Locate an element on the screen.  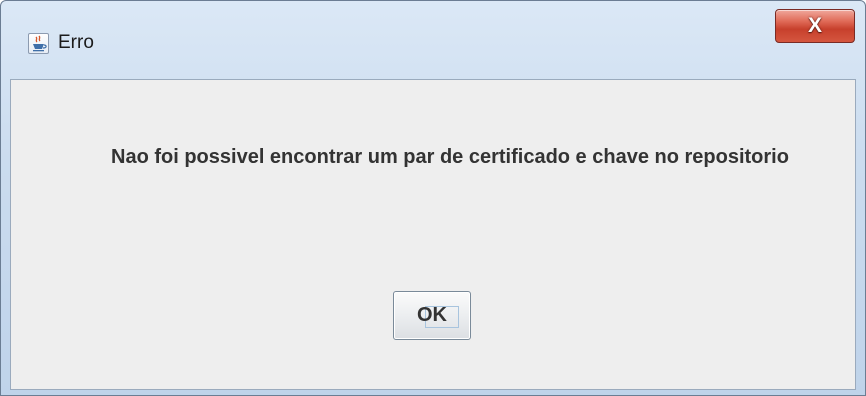
close-icon: X is located at coordinates (814, 25).